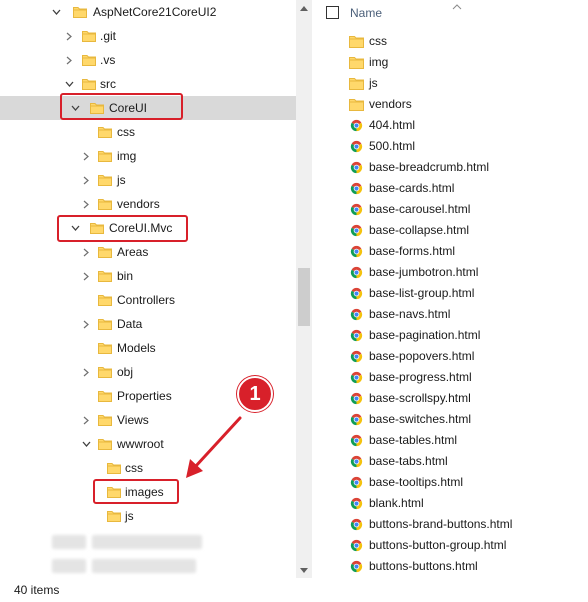 The height and width of the screenshot is (602, 588). I want to click on tree-item-label: Views, so click(133, 420).